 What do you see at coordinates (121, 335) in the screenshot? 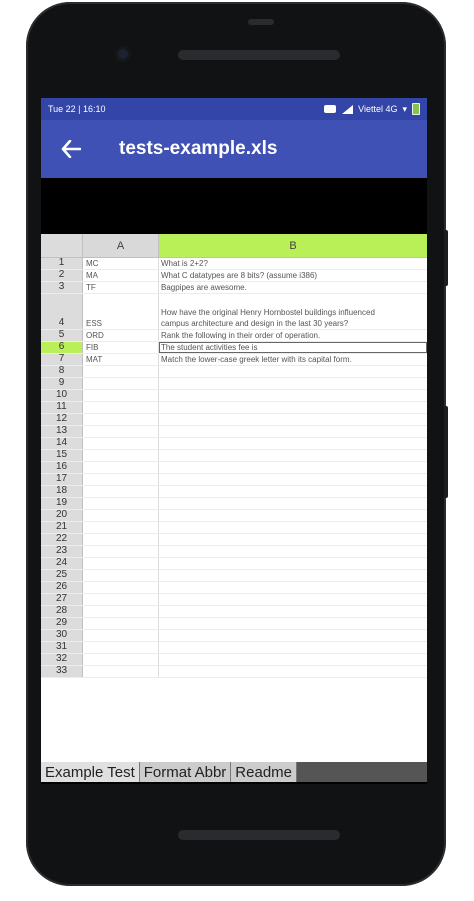
I see `cell-a: ORD` at bounding box center [121, 335].